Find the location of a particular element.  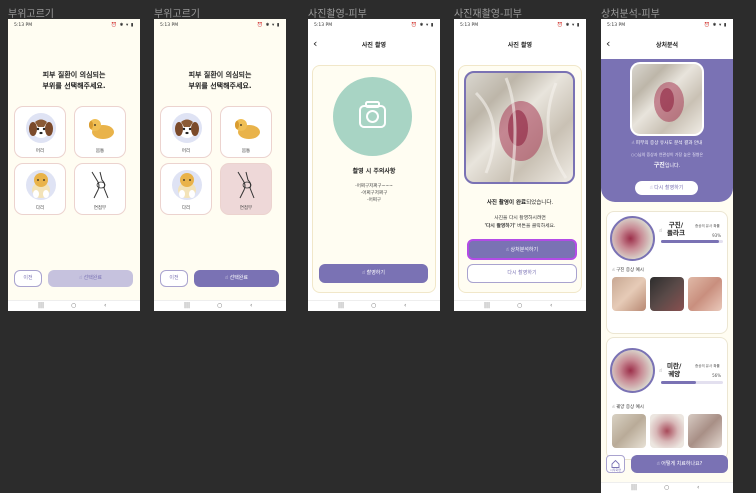

notice-item: -어쩌구저쩌구~~~ is located at coordinates (374, 186).